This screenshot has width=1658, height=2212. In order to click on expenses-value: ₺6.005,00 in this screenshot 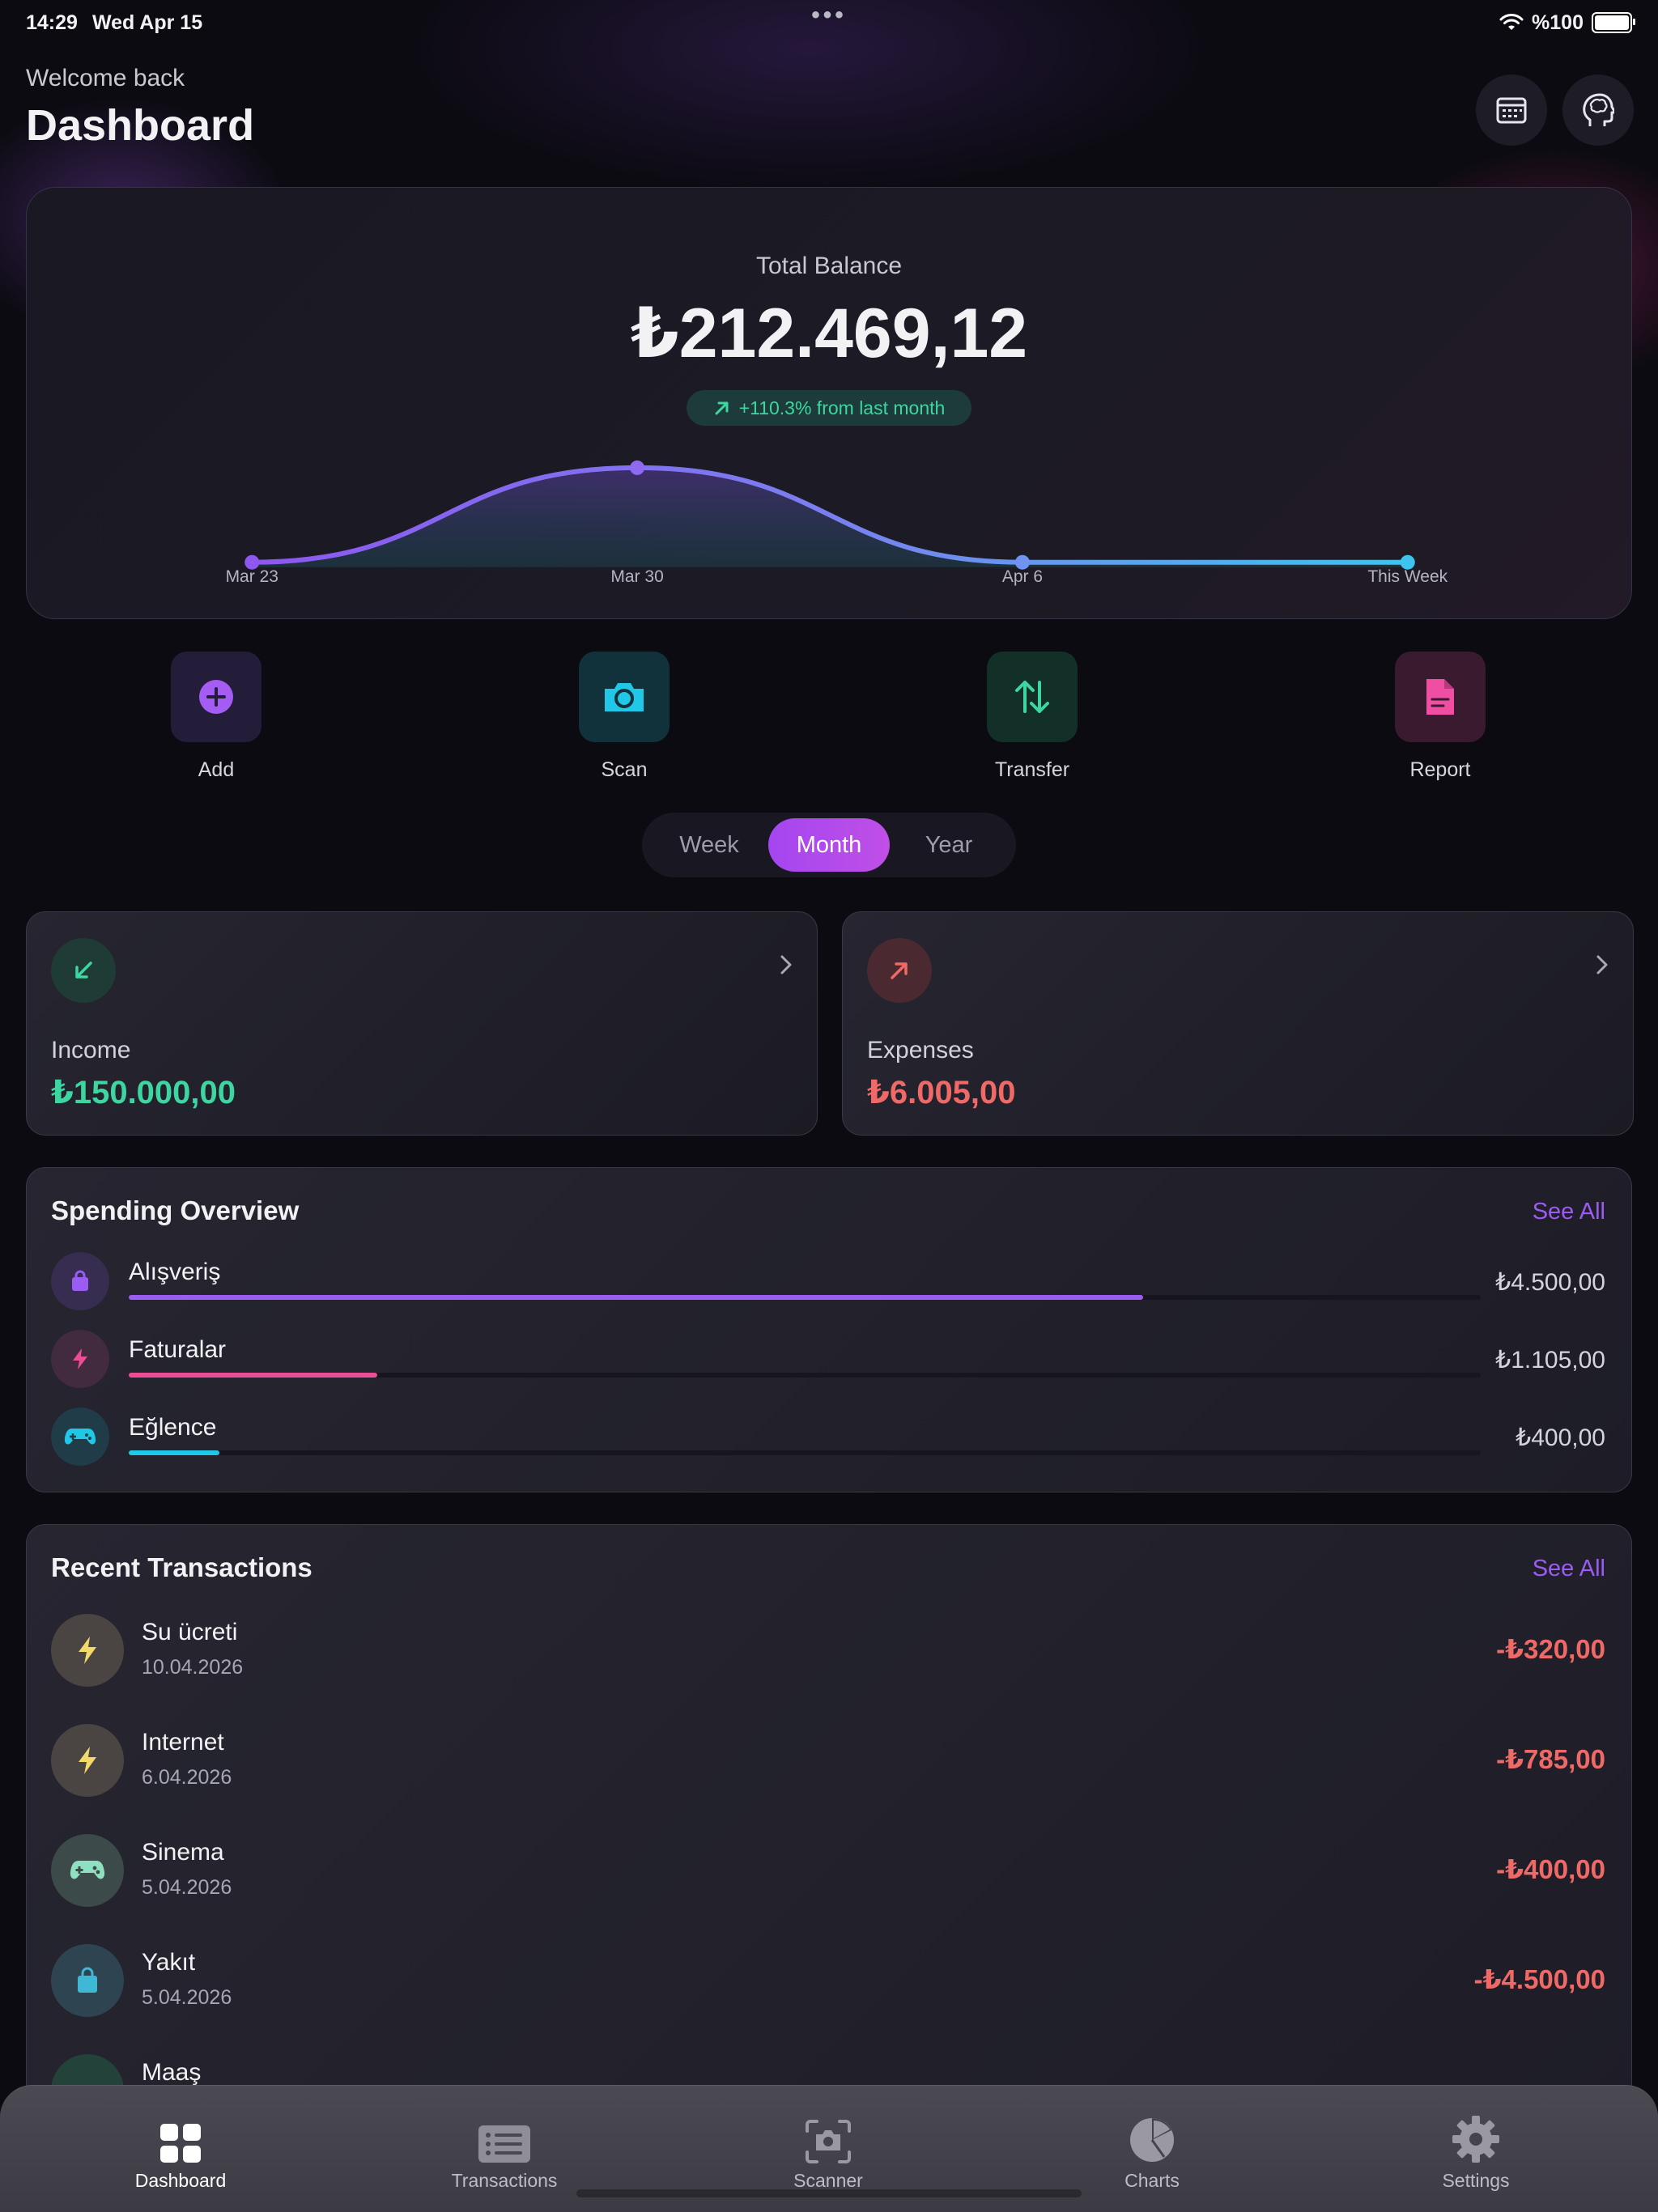, I will do `click(941, 1092)`.